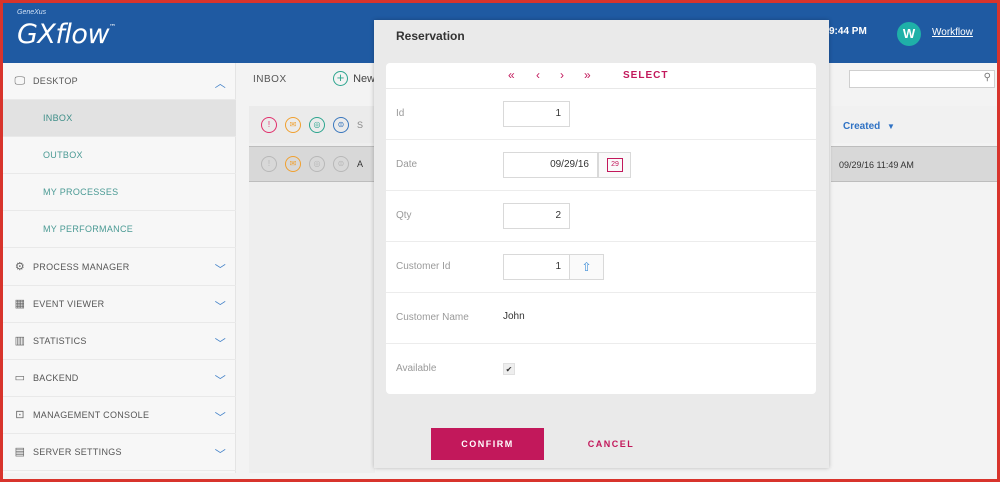  Describe the element at coordinates (20, 304) in the screenshot. I see `event-icon: ▦` at that location.